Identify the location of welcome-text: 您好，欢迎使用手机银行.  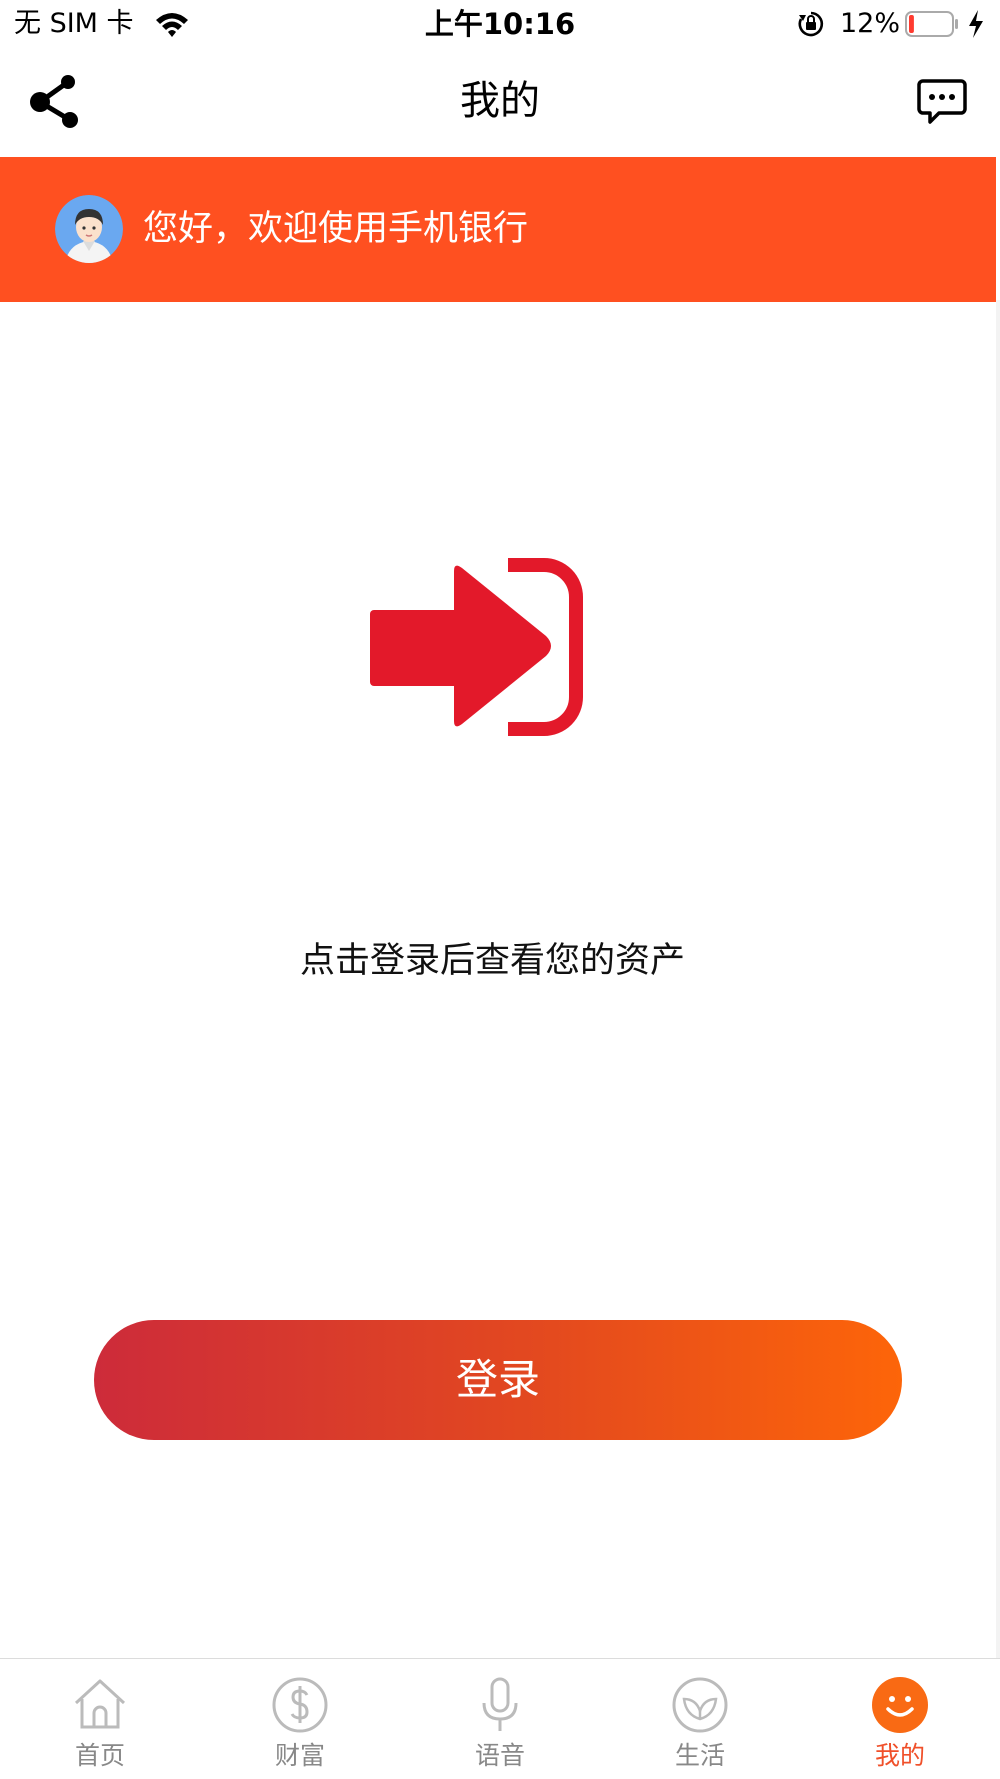
(336, 229).